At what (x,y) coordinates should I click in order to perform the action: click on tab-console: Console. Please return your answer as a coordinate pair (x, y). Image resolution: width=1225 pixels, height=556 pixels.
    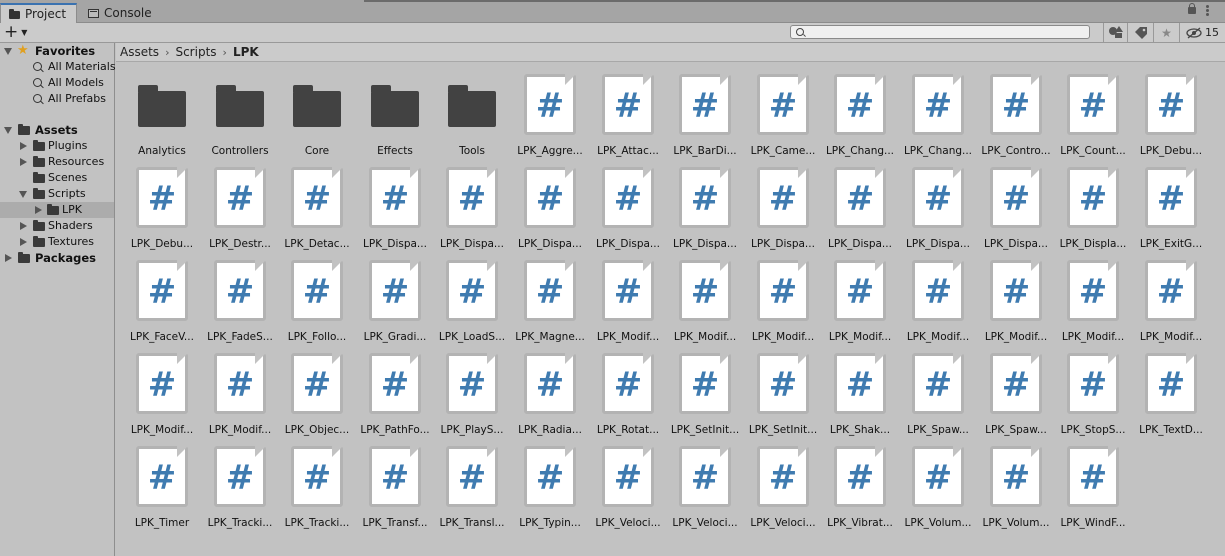
    Looking at the image, I should click on (120, 13).